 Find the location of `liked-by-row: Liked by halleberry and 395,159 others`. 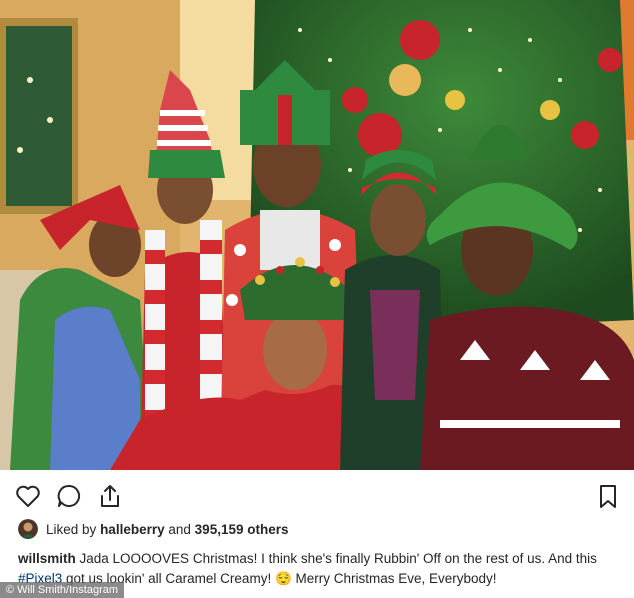

liked-by-row: Liked by halleberry and 395,159 others is located at coordinates (153, 529).